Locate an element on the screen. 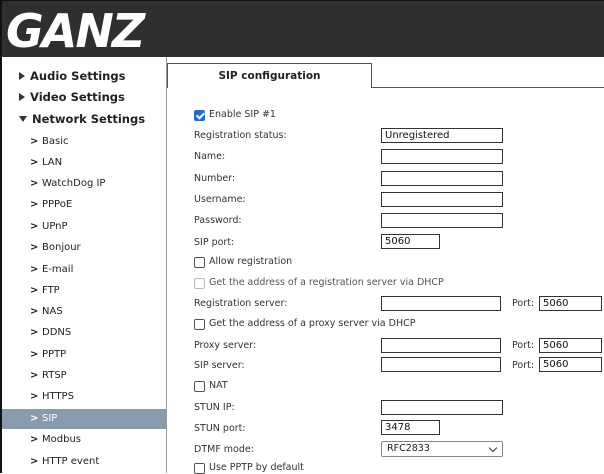  name-input is located at coordinates (442, 156).